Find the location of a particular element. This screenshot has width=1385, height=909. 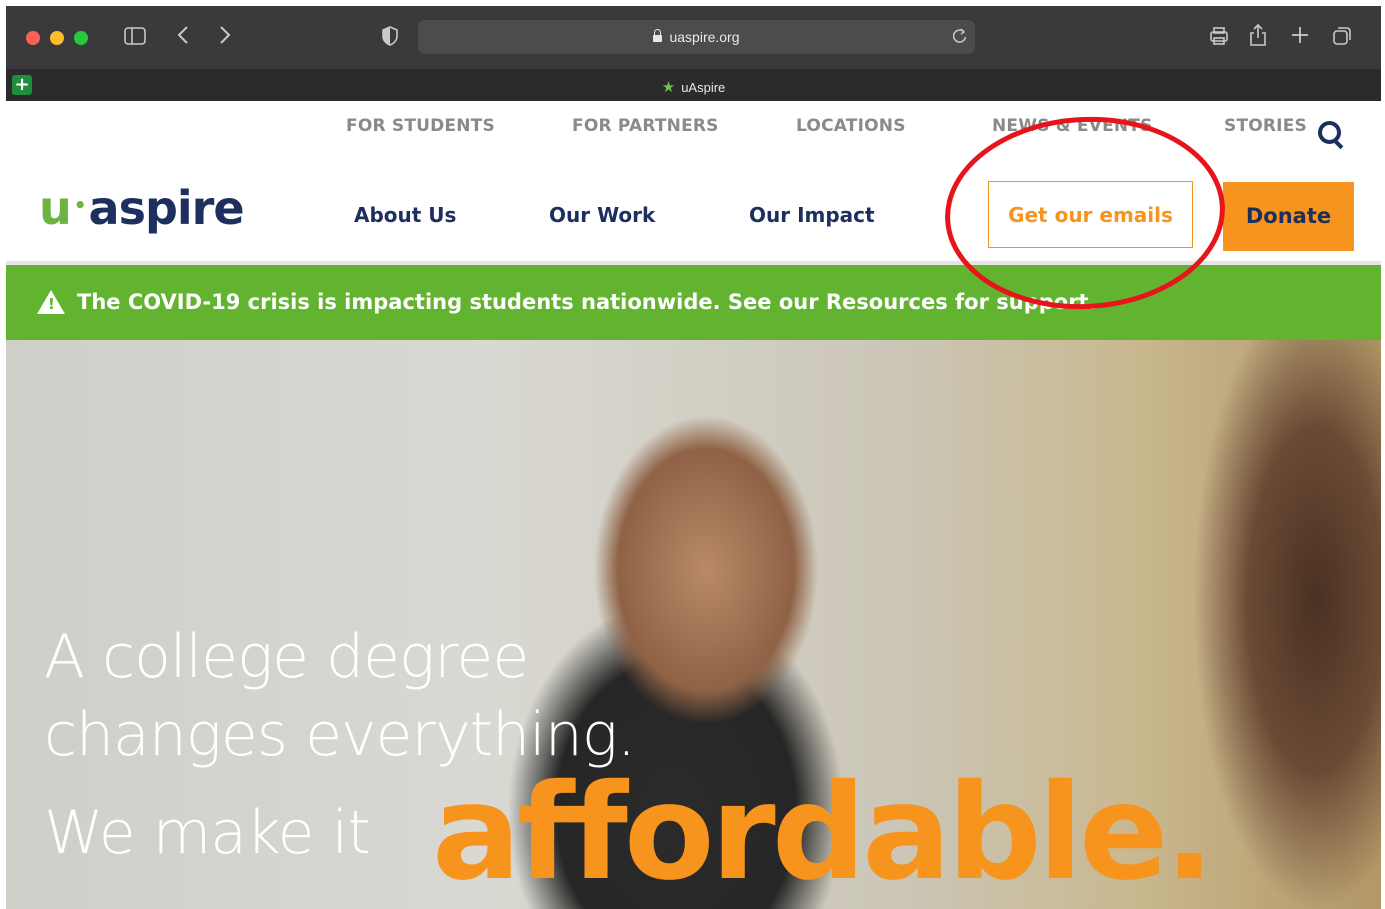

active-tab: ★ uAspire is located at coordinates (693, 87).